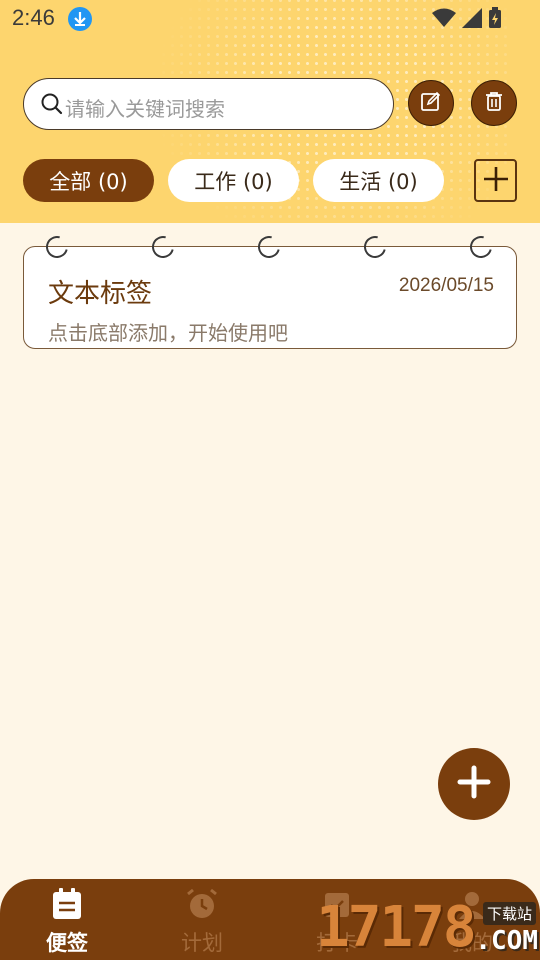 This screenshot has width=540, height=960. I want to click on watermark-digits: 17178, so click(396, 927).